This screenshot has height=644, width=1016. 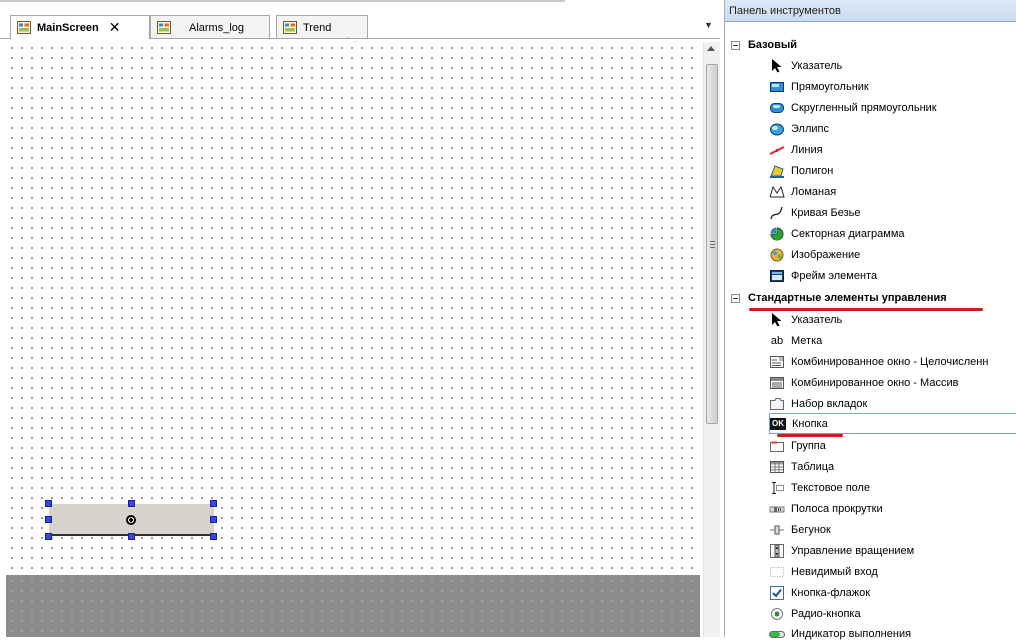 I want to click on tool-item-spin-control: Управление вращением, so click(x=892, y=550).